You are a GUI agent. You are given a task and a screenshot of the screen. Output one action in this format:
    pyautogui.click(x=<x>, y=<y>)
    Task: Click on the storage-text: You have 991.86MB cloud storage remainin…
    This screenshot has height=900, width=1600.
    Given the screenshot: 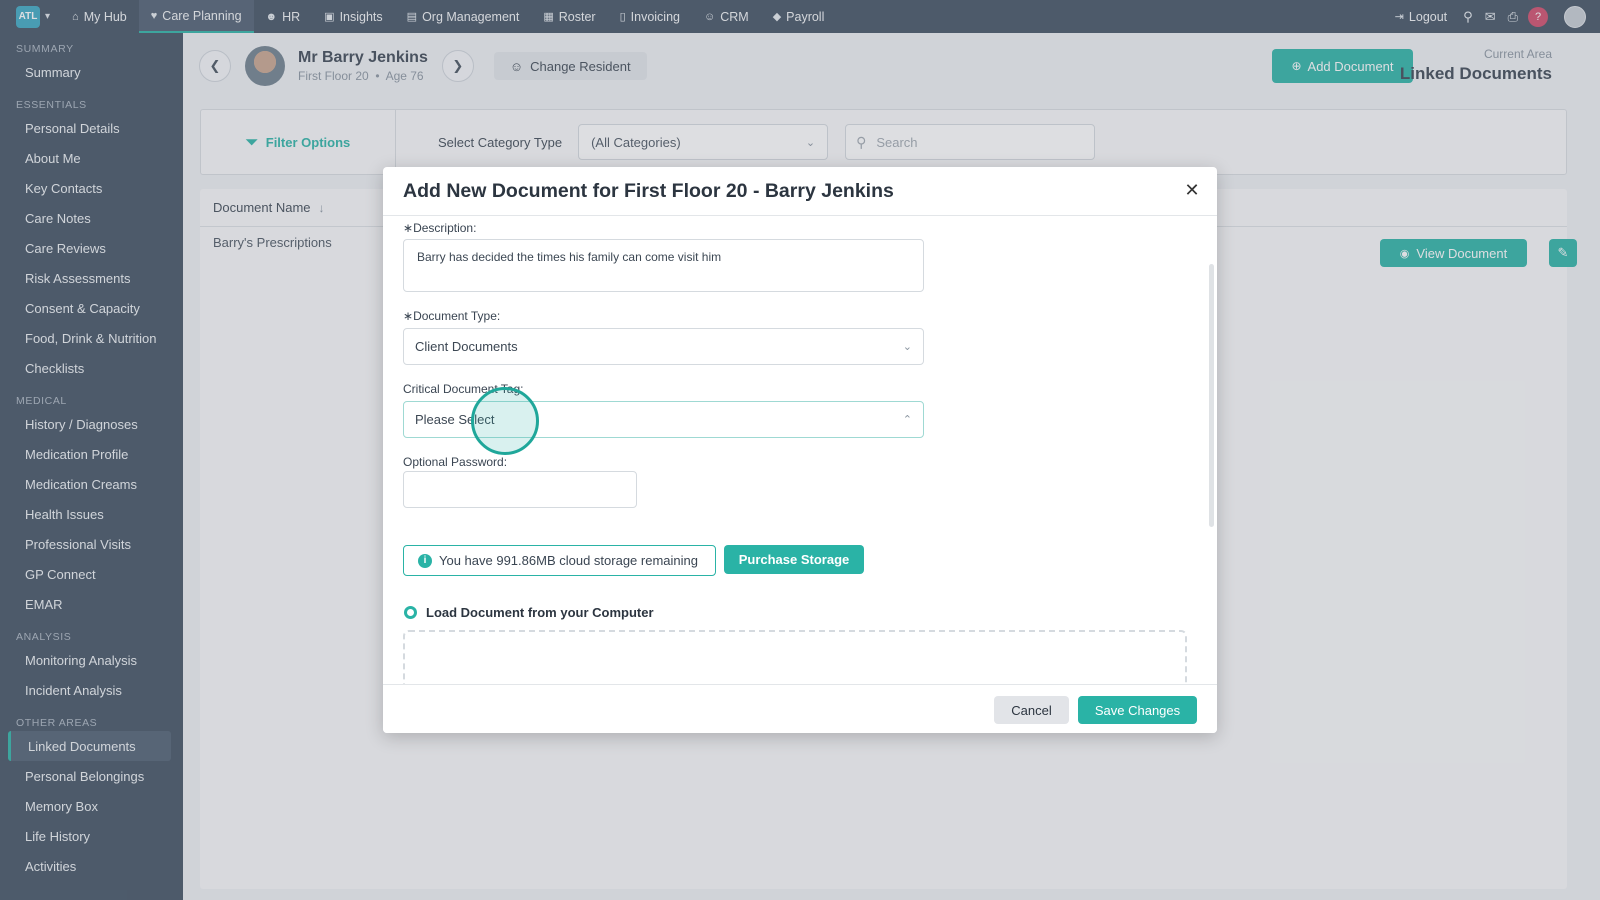 What is the action you would take?
    pyautogui.click(x=568, y=560)
    